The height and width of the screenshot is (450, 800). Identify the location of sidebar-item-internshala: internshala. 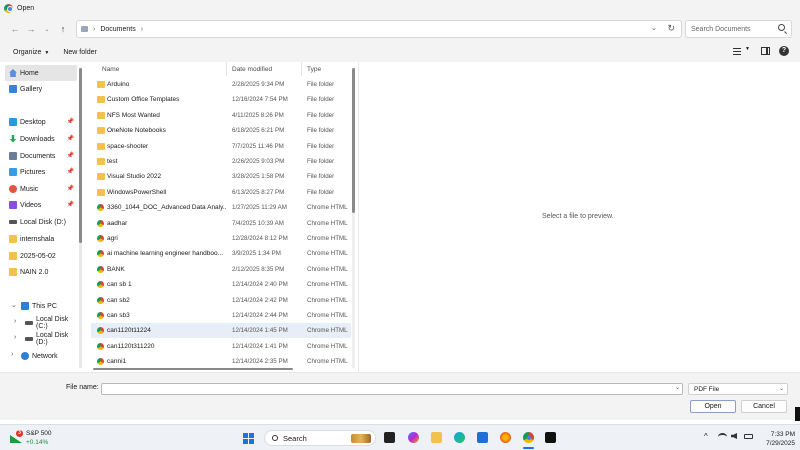
(41, 239).